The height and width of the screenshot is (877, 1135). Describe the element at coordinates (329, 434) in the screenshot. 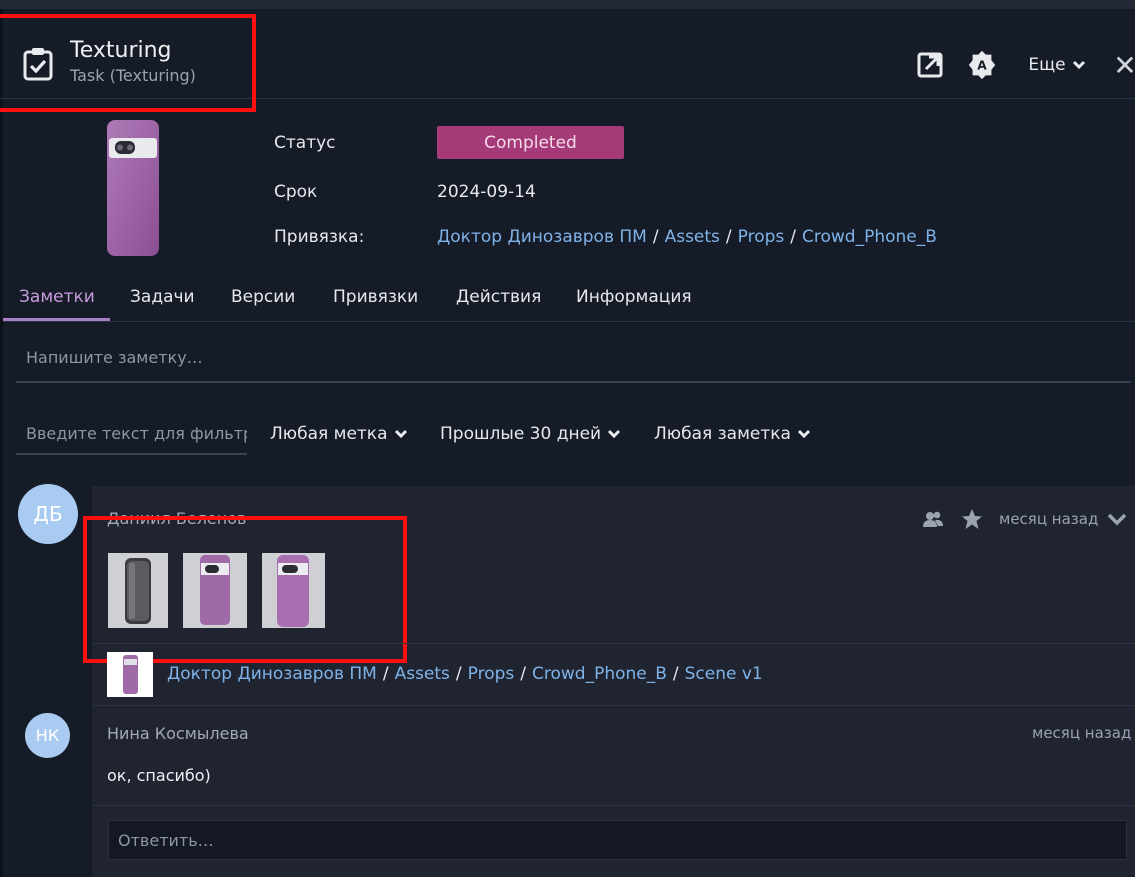

I see `tag-filter-label: Любая метка` at that location.